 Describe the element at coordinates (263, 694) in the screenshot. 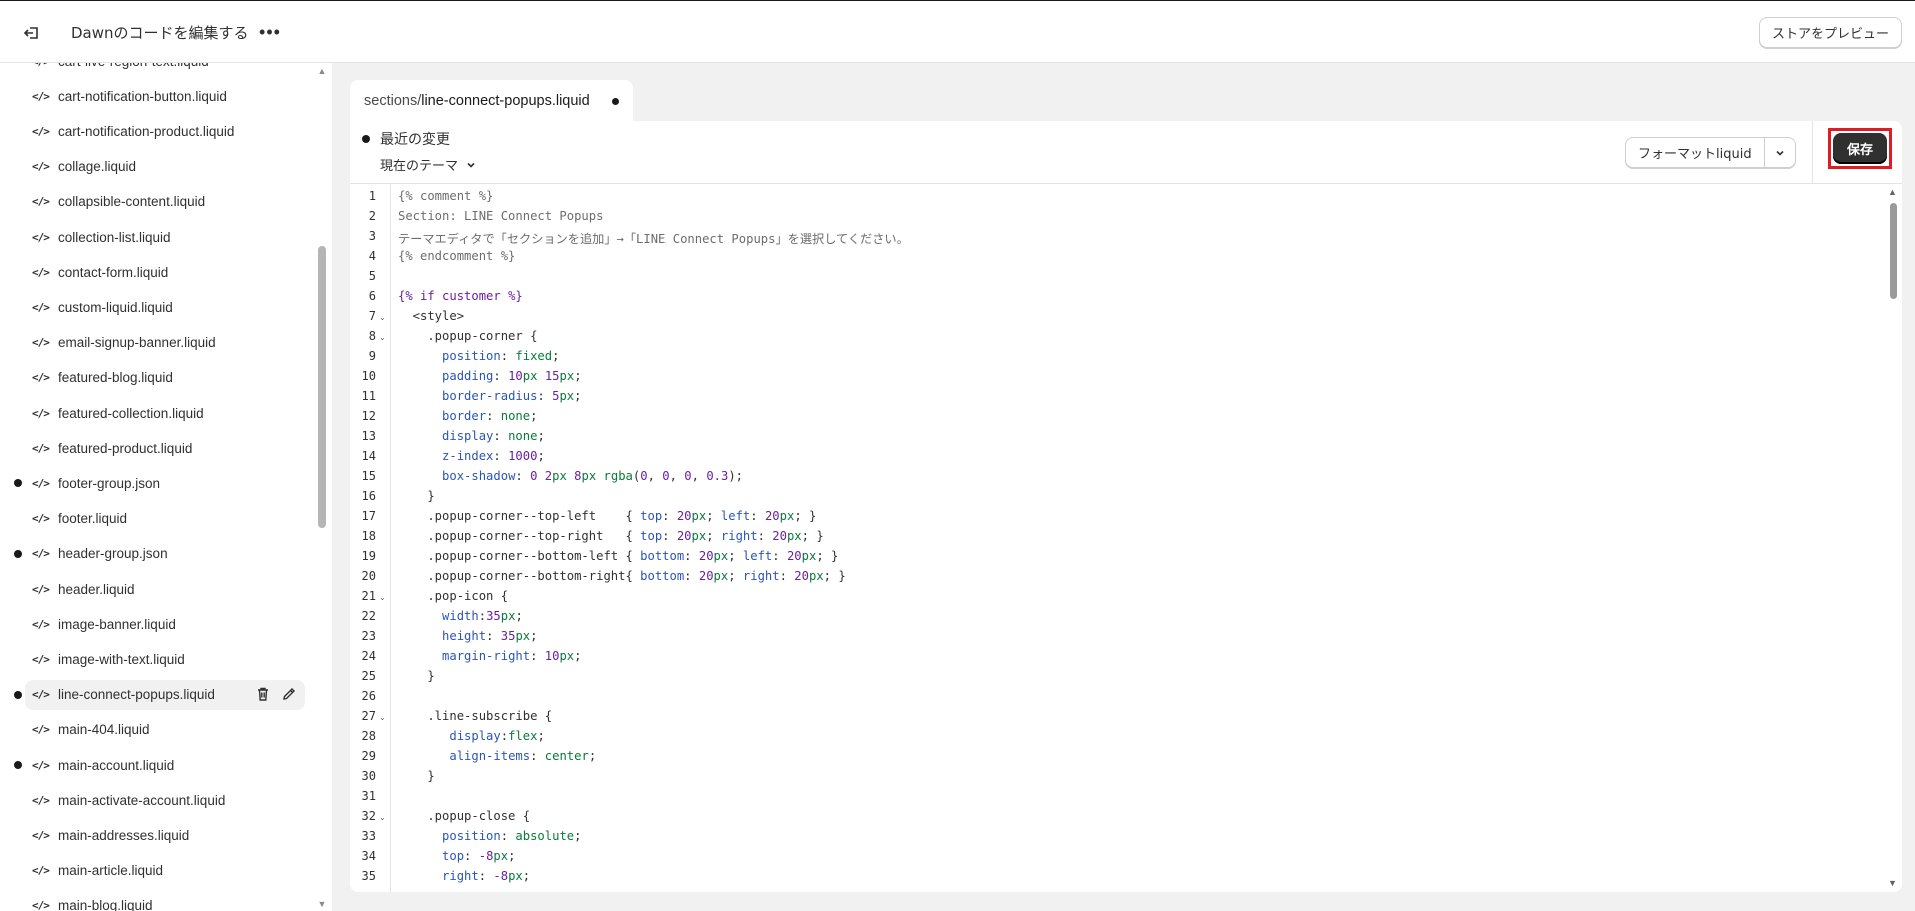

I see `delete-icon` at that location.